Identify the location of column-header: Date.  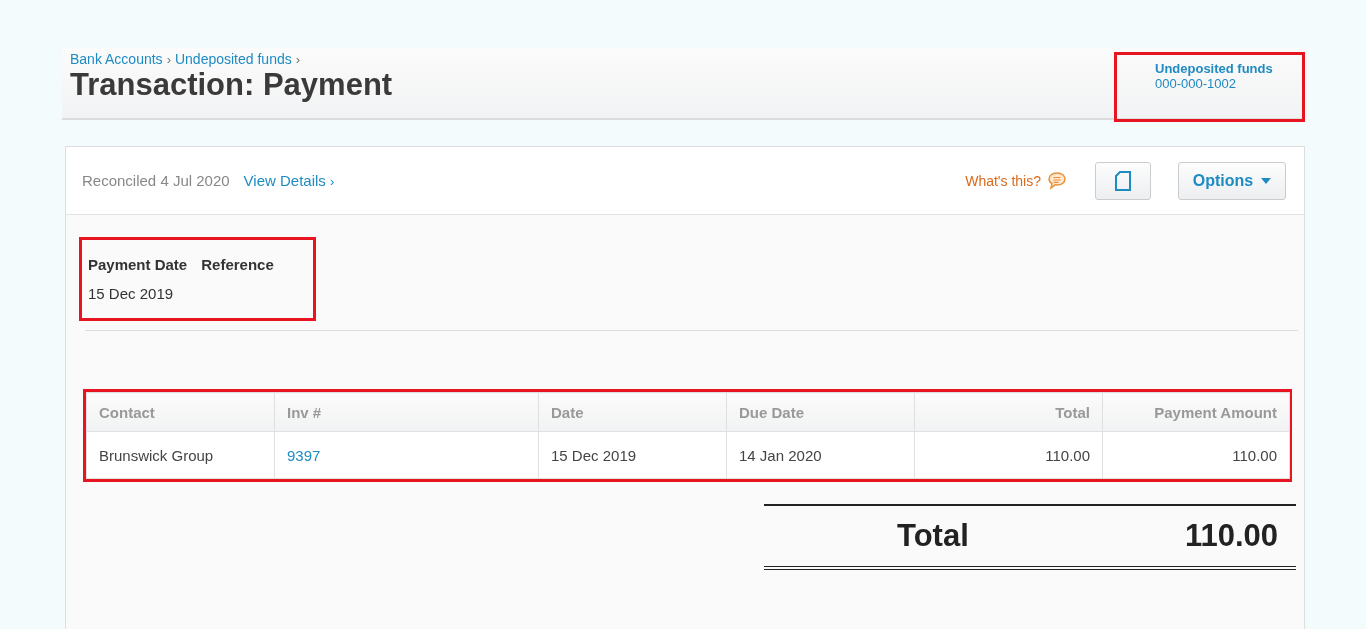
(632, 412).